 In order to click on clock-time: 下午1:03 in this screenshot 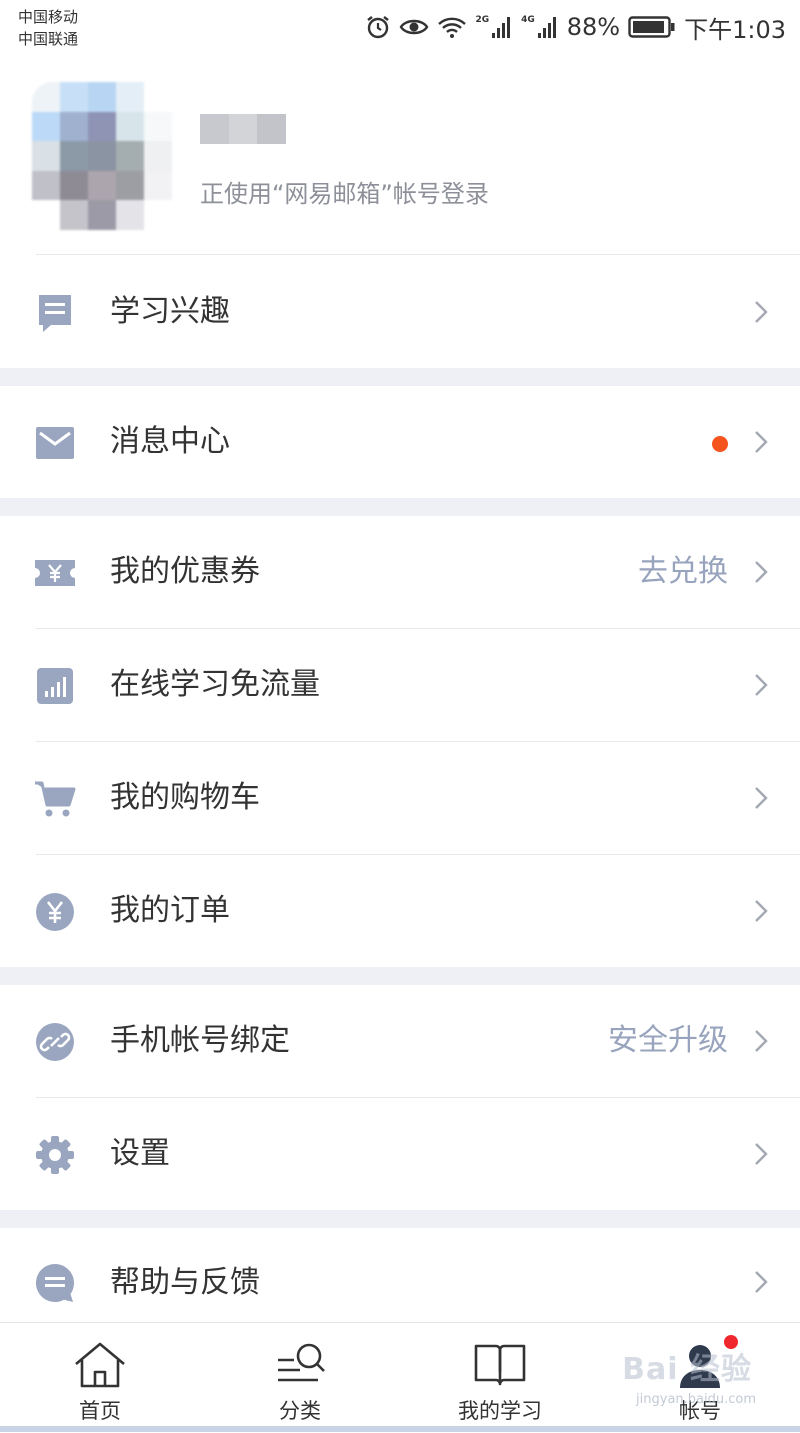, I will do `click(735, 29)`.